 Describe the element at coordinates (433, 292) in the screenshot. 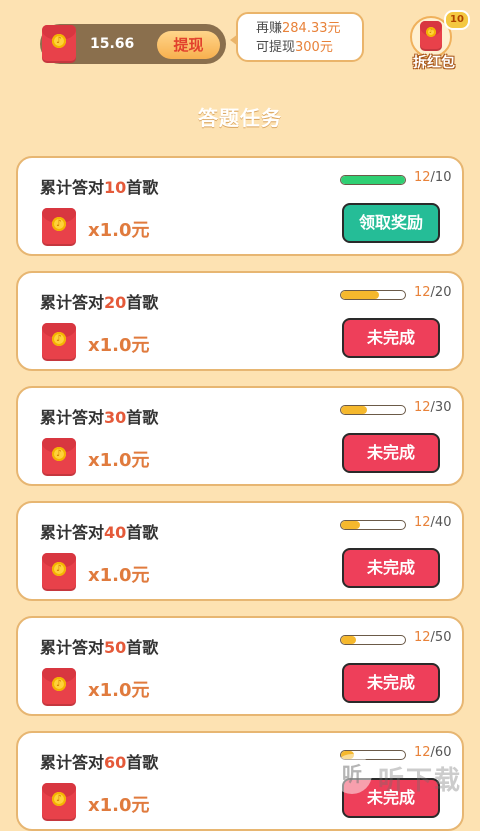

I see `task-progress-text: 12/20` at that location.